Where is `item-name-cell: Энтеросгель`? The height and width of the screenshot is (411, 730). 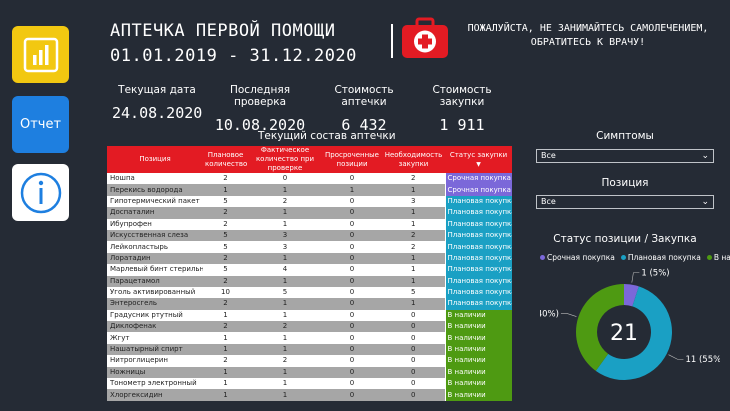
item-name-cell: Энтеросгель is located at coordinates (155, 304).